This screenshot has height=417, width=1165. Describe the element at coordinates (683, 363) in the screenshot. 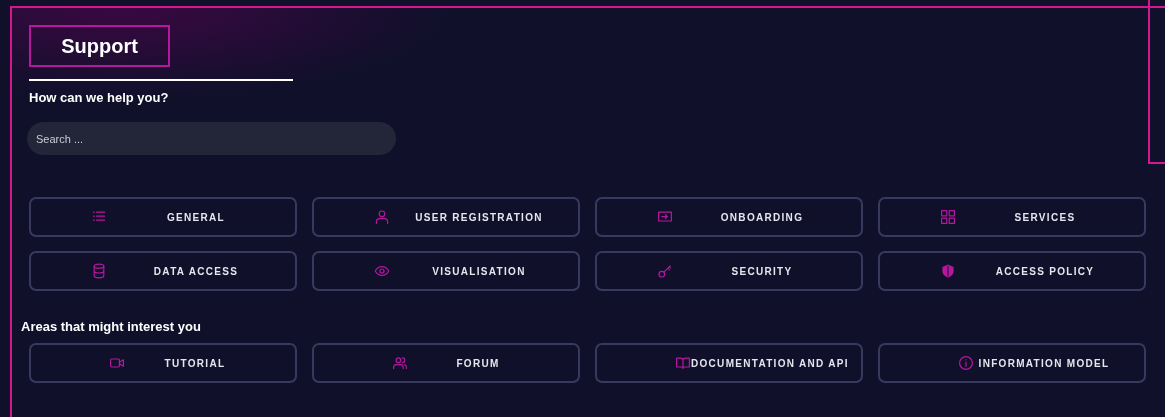

I see `book-icon` at that location.